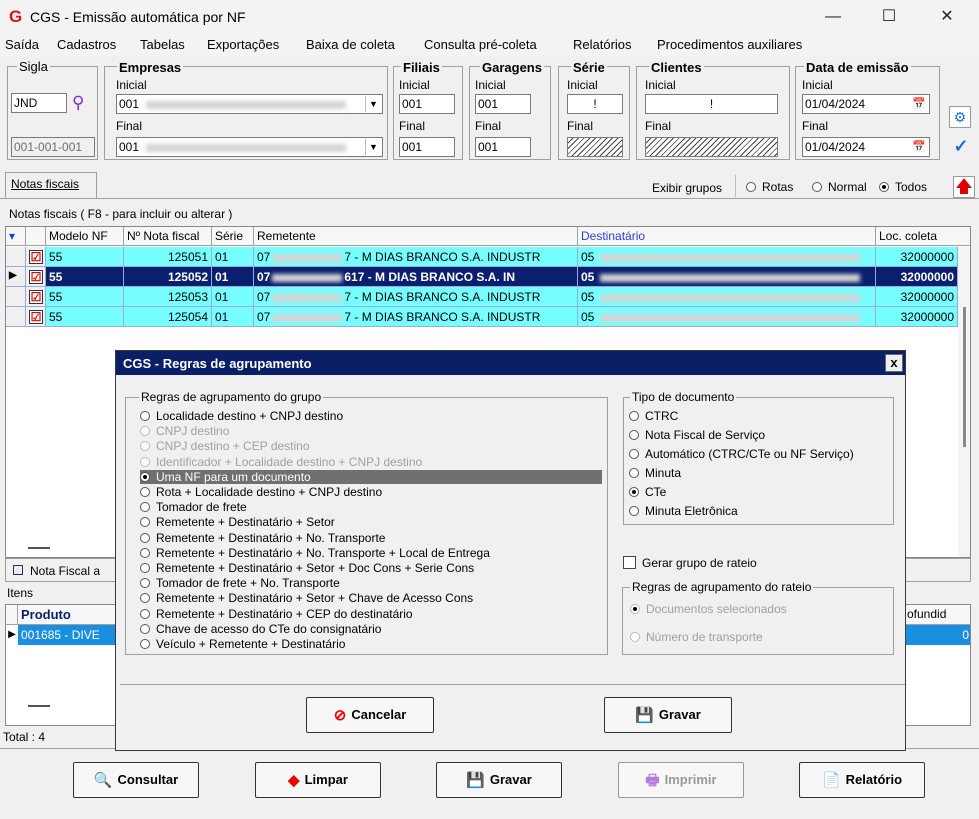 The height and width of the screenshot is (819, 979). What do you see at coordinates (503, 147) in the screenshot?
I see `garagem-final-input: 001` at bounding box center [503, 147].